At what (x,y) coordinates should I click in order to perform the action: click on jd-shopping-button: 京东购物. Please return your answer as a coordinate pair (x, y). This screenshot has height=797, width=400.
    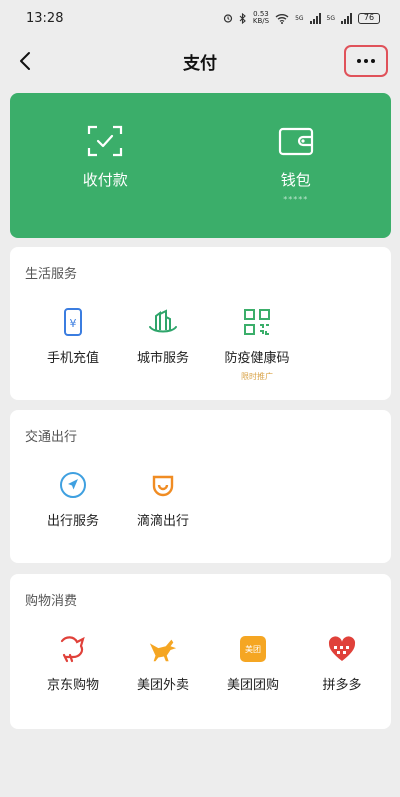
    Looking at the image, I should click on (73, 663).